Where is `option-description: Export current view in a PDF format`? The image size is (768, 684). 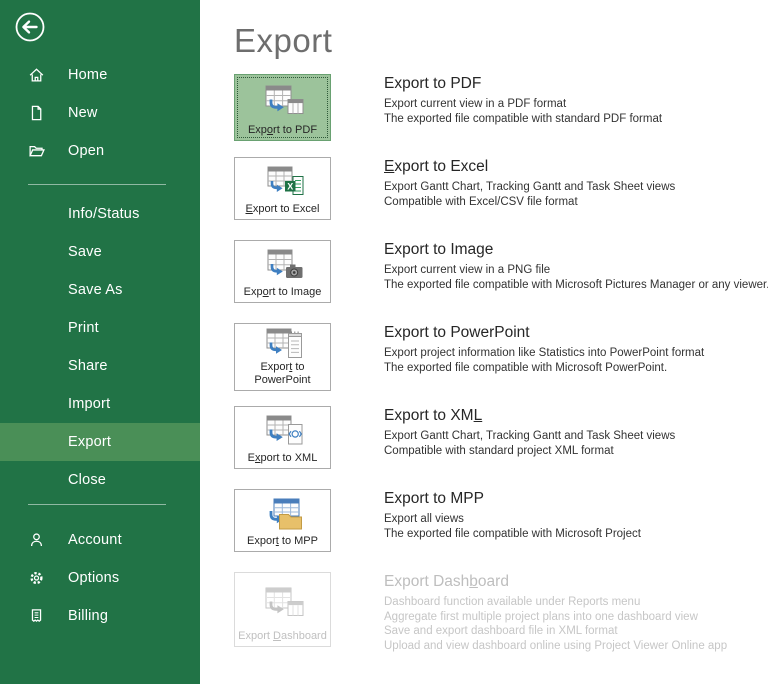 option-description: Export current view in a PDF format is located at coordinates (475, 104).